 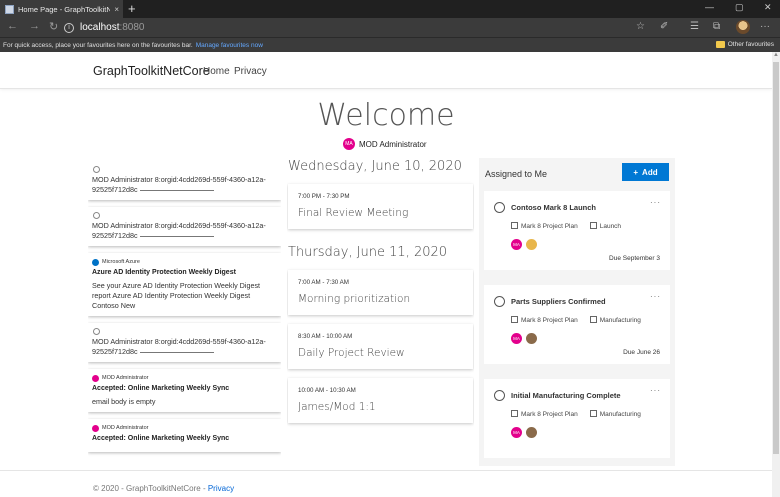 What do you see at coordinates (380, 346) in the screenshot?
I see `agenda-event: 8:30 AM - 10:00 AM Daily Project Review` at bounding box center [380, 346].